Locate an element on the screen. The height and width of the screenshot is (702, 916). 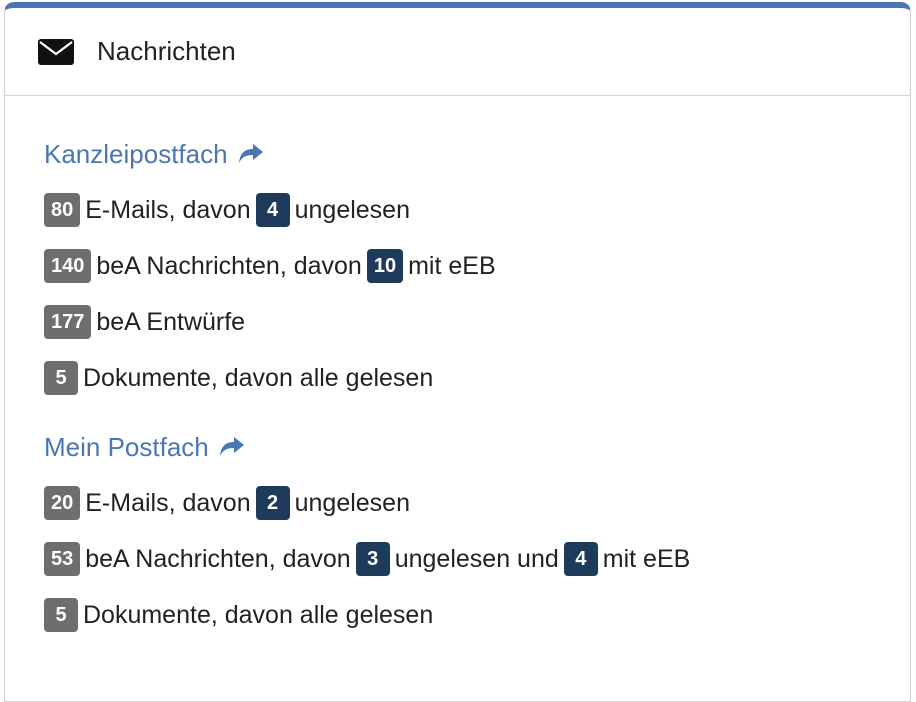
section-link-kanzleipostfach: Kanzleipostfach is located at coordinates (477, 154).